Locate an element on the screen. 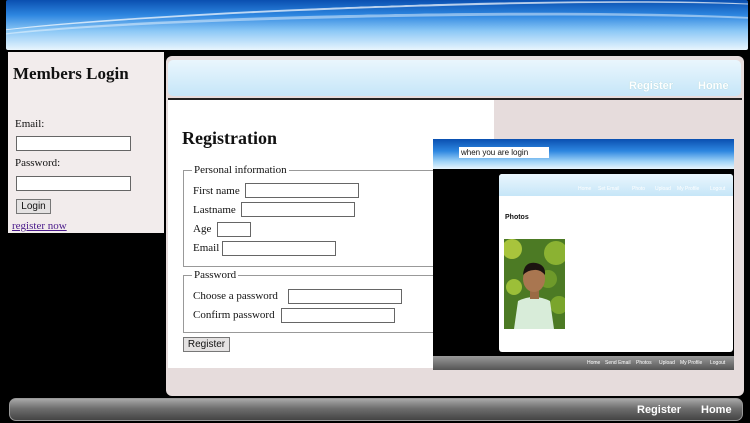  login-email-input is located at coordinates (73, 143).